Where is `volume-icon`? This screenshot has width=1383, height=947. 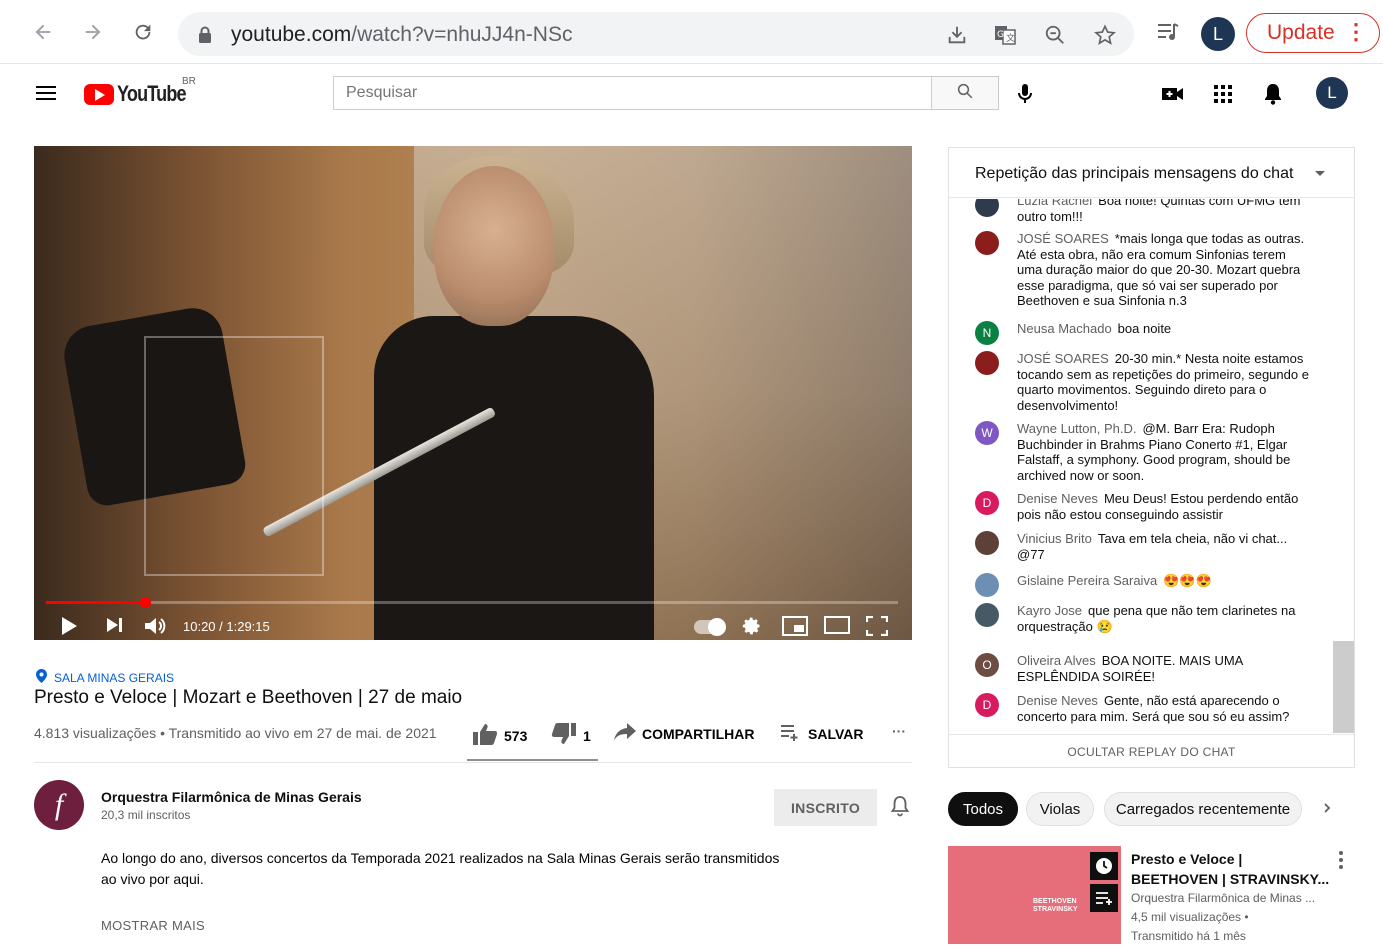
volume-icon is located at coordinates (156, 626).